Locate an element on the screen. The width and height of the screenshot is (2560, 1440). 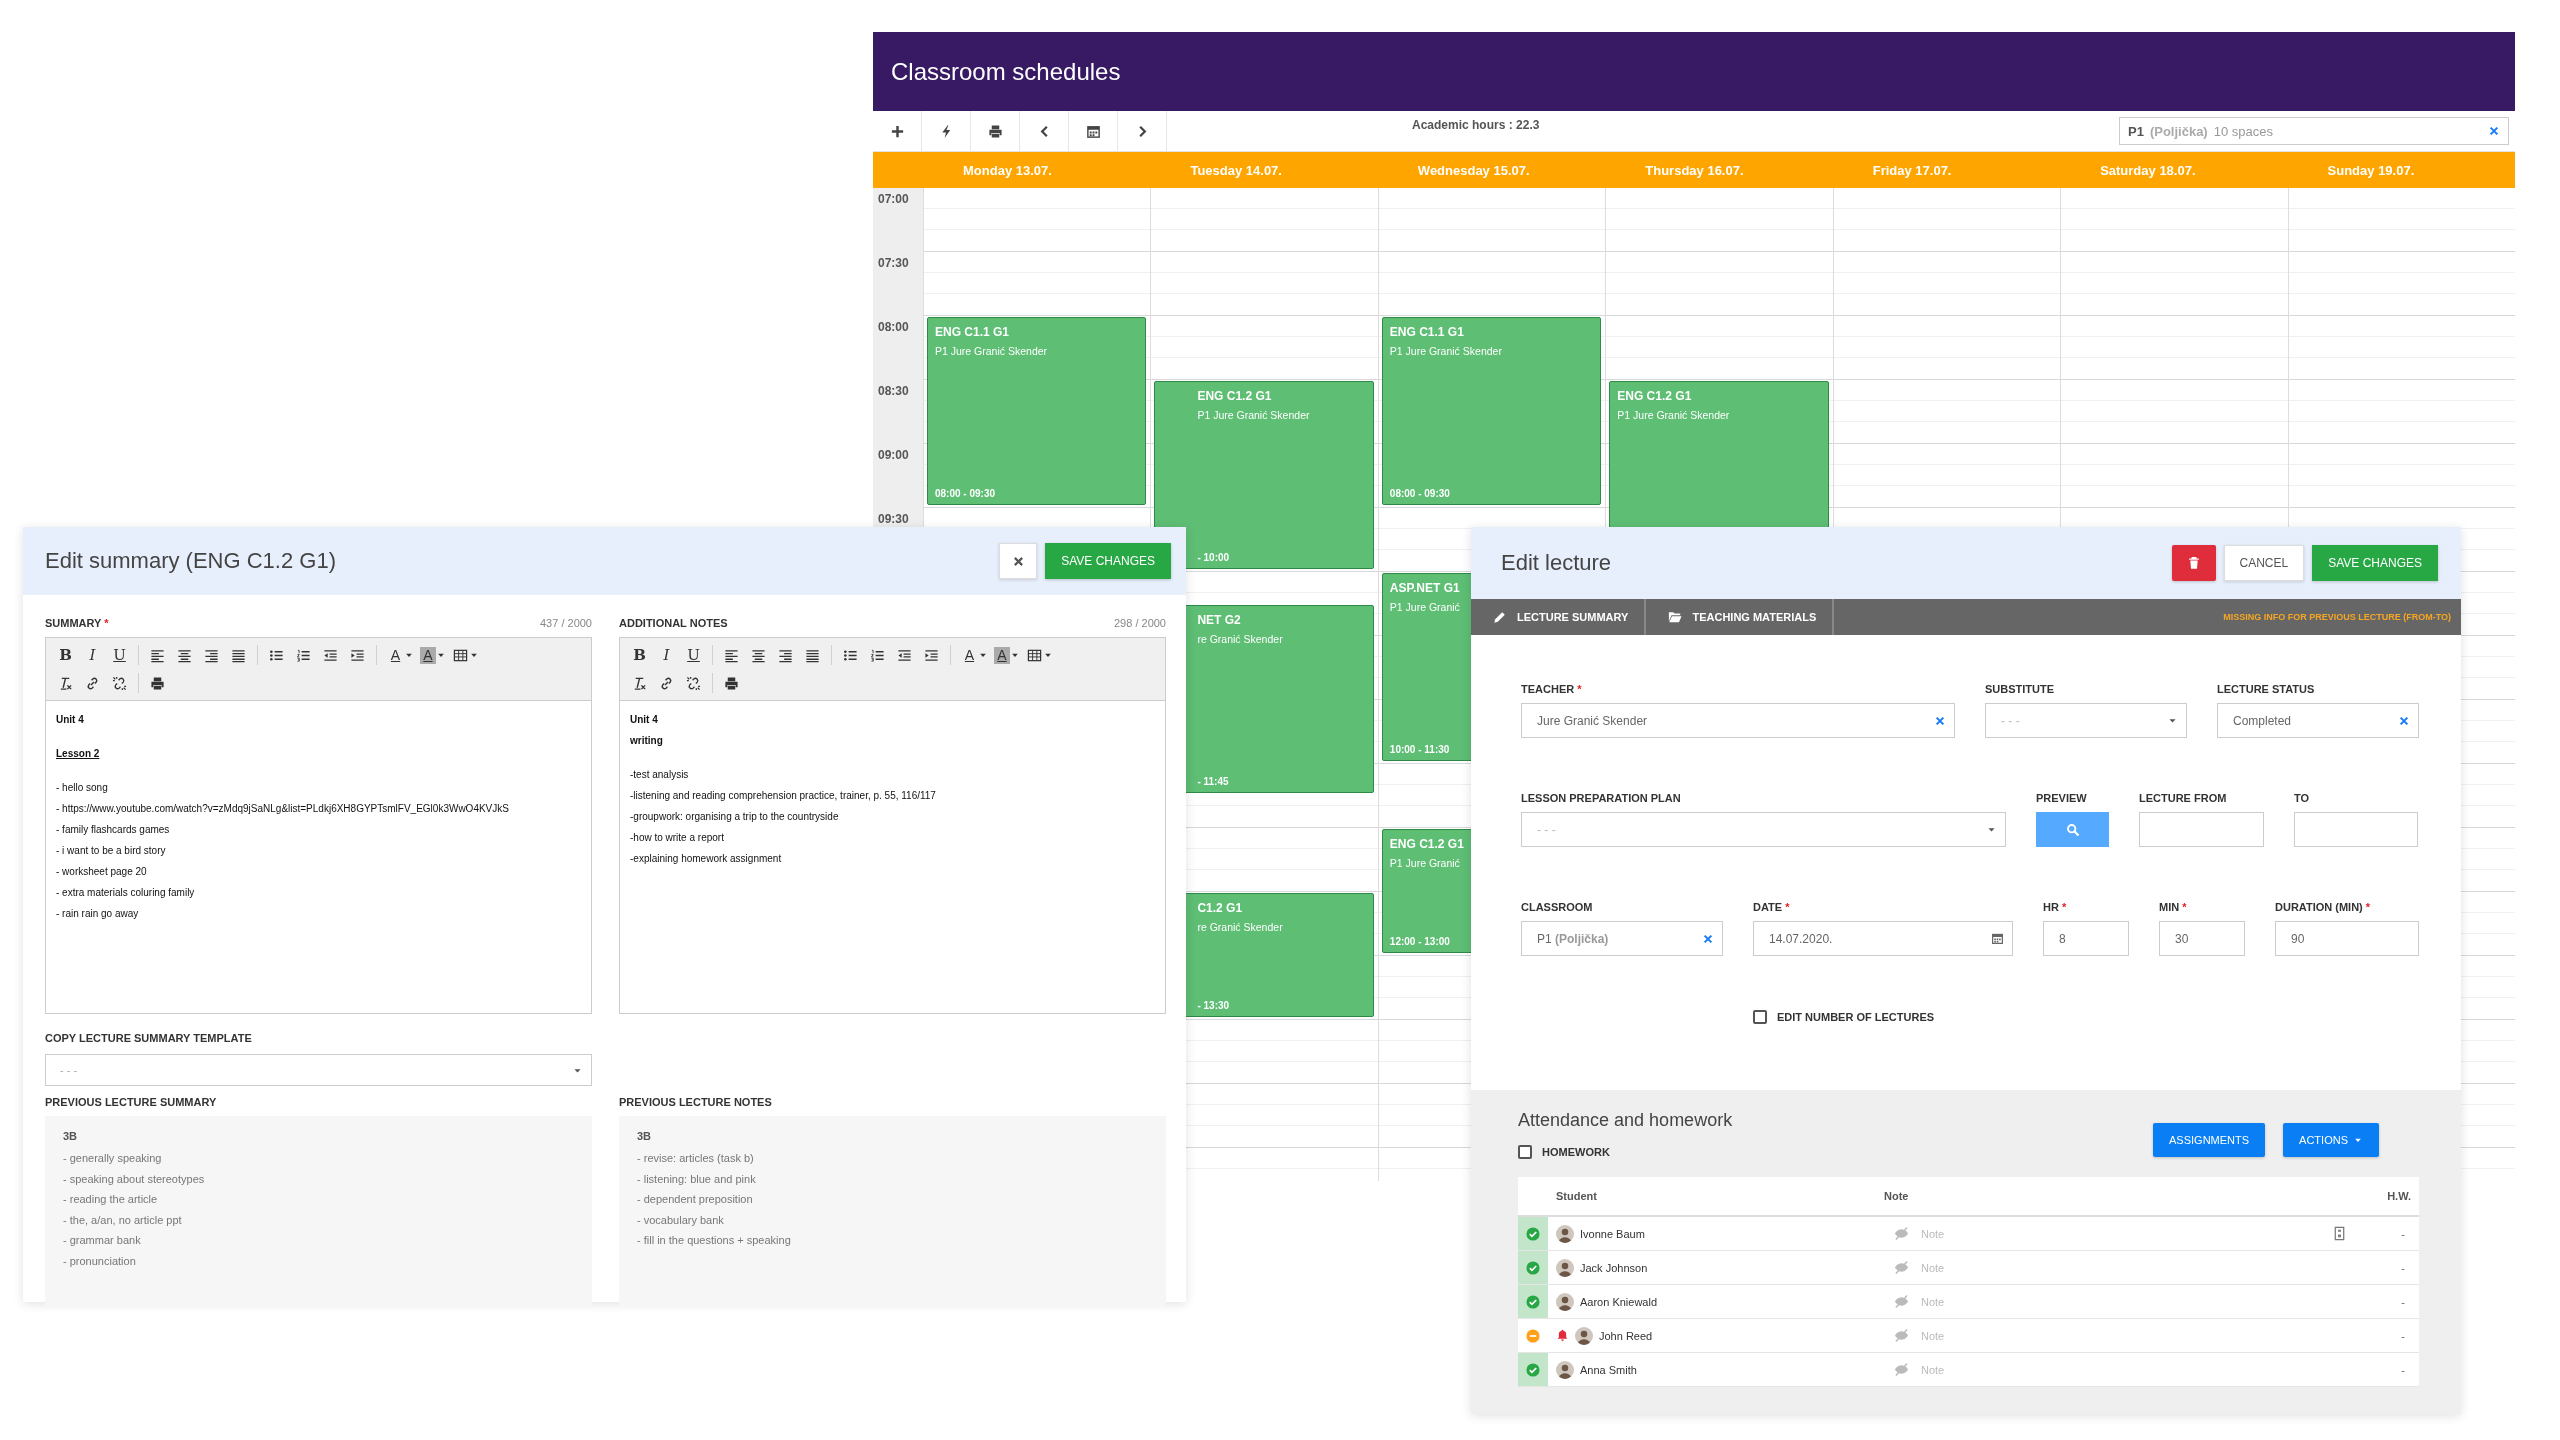
field-label: PREVIOUS LECTURE SUMMARY is located at coordinates (131, 1102).